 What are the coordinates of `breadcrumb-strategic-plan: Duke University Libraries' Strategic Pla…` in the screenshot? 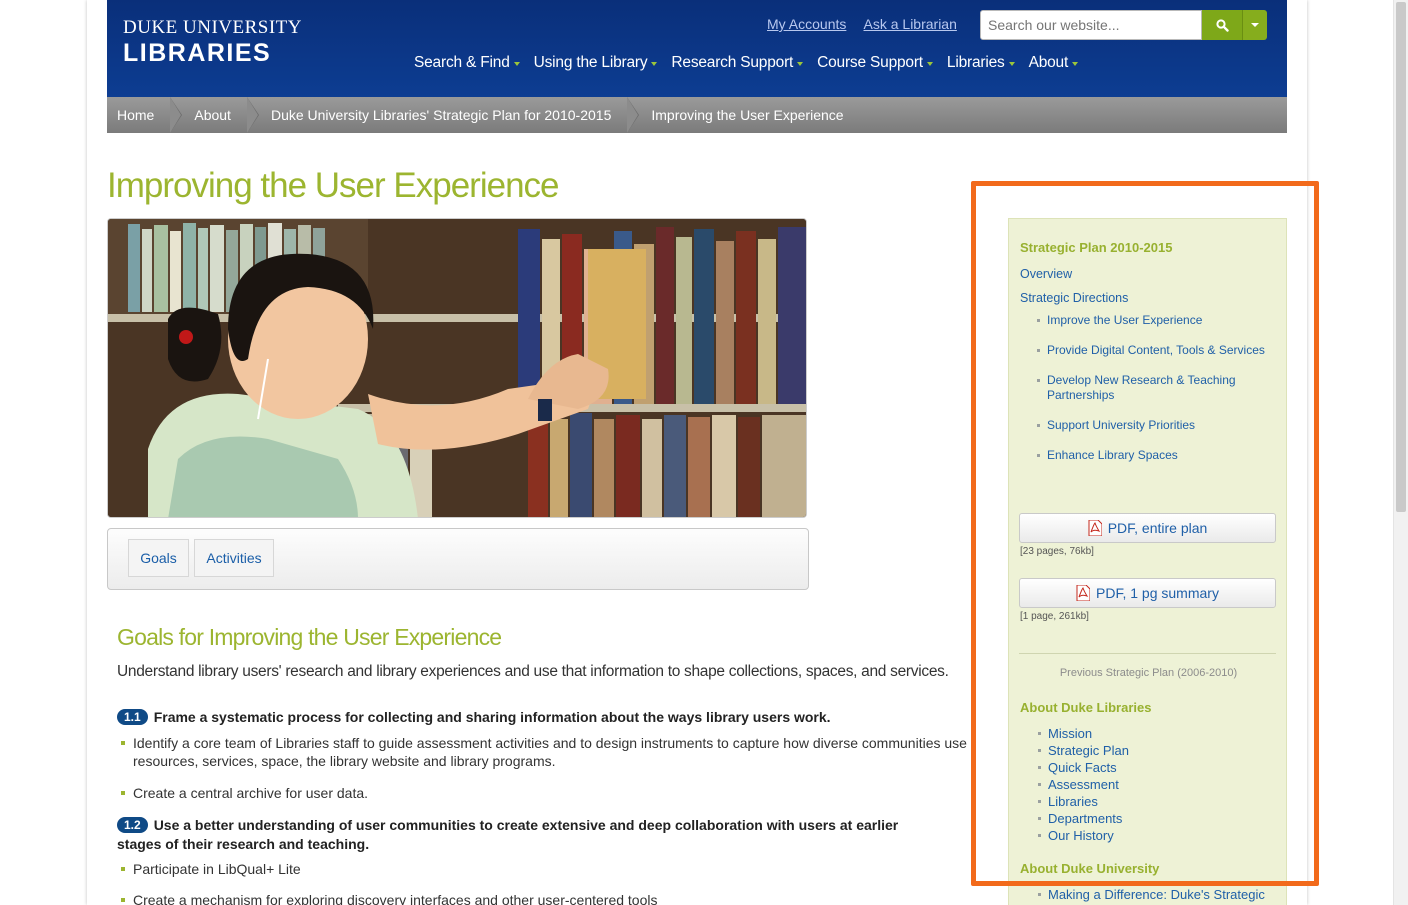 It's located at (443, 115).